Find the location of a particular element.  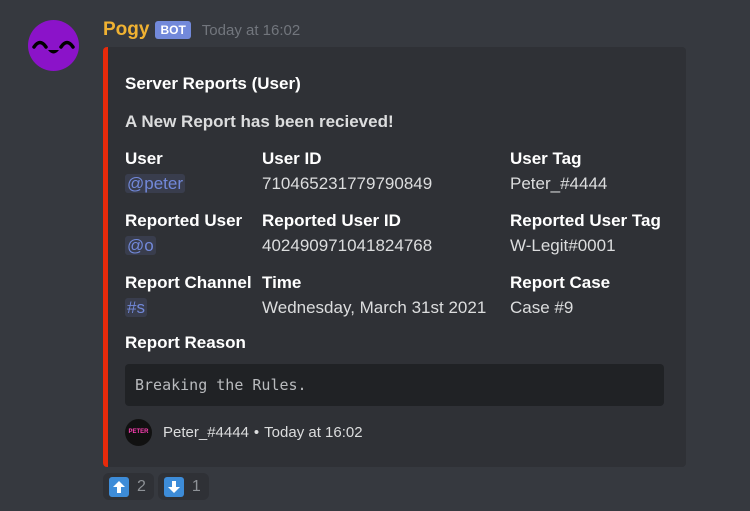

field-value: W-Legit#0001 is located at coordinates (563, 245).